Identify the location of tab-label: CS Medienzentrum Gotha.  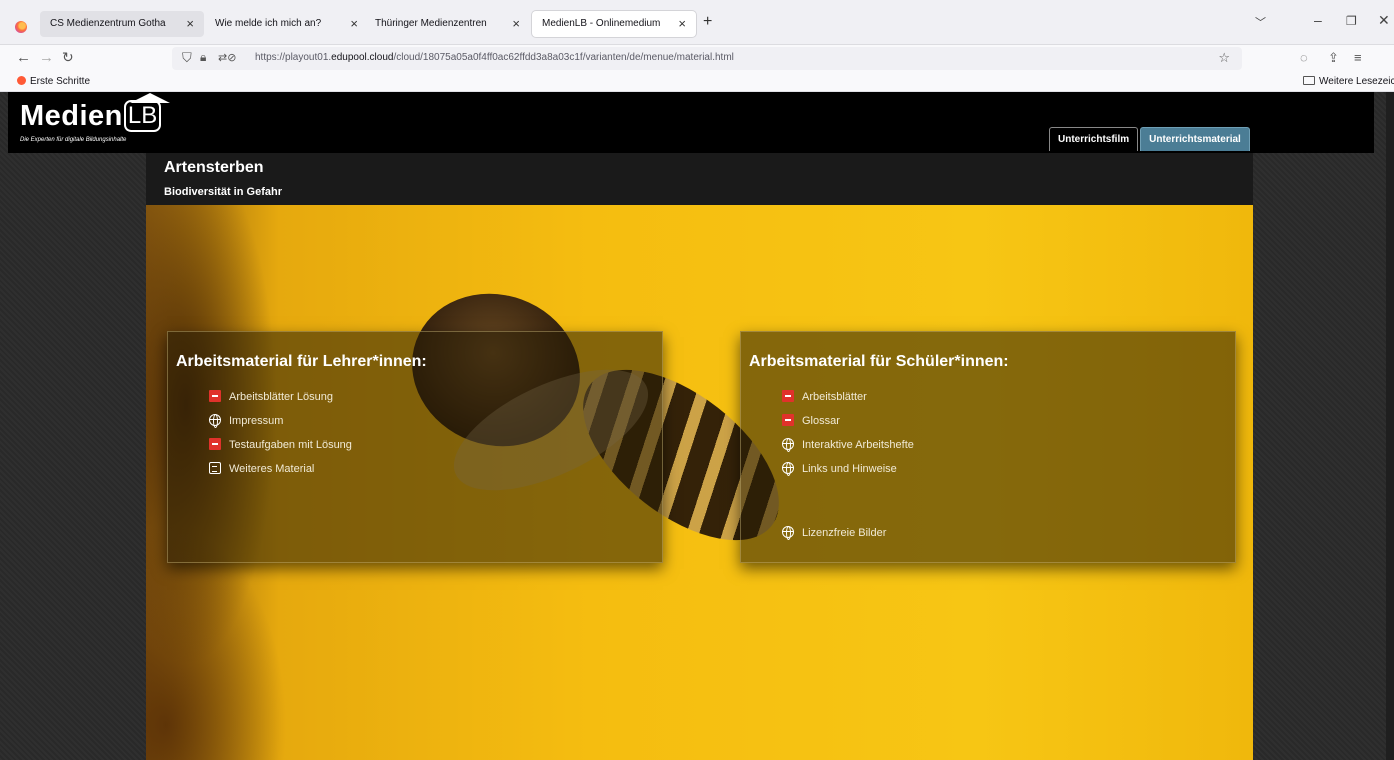
(108, 23).